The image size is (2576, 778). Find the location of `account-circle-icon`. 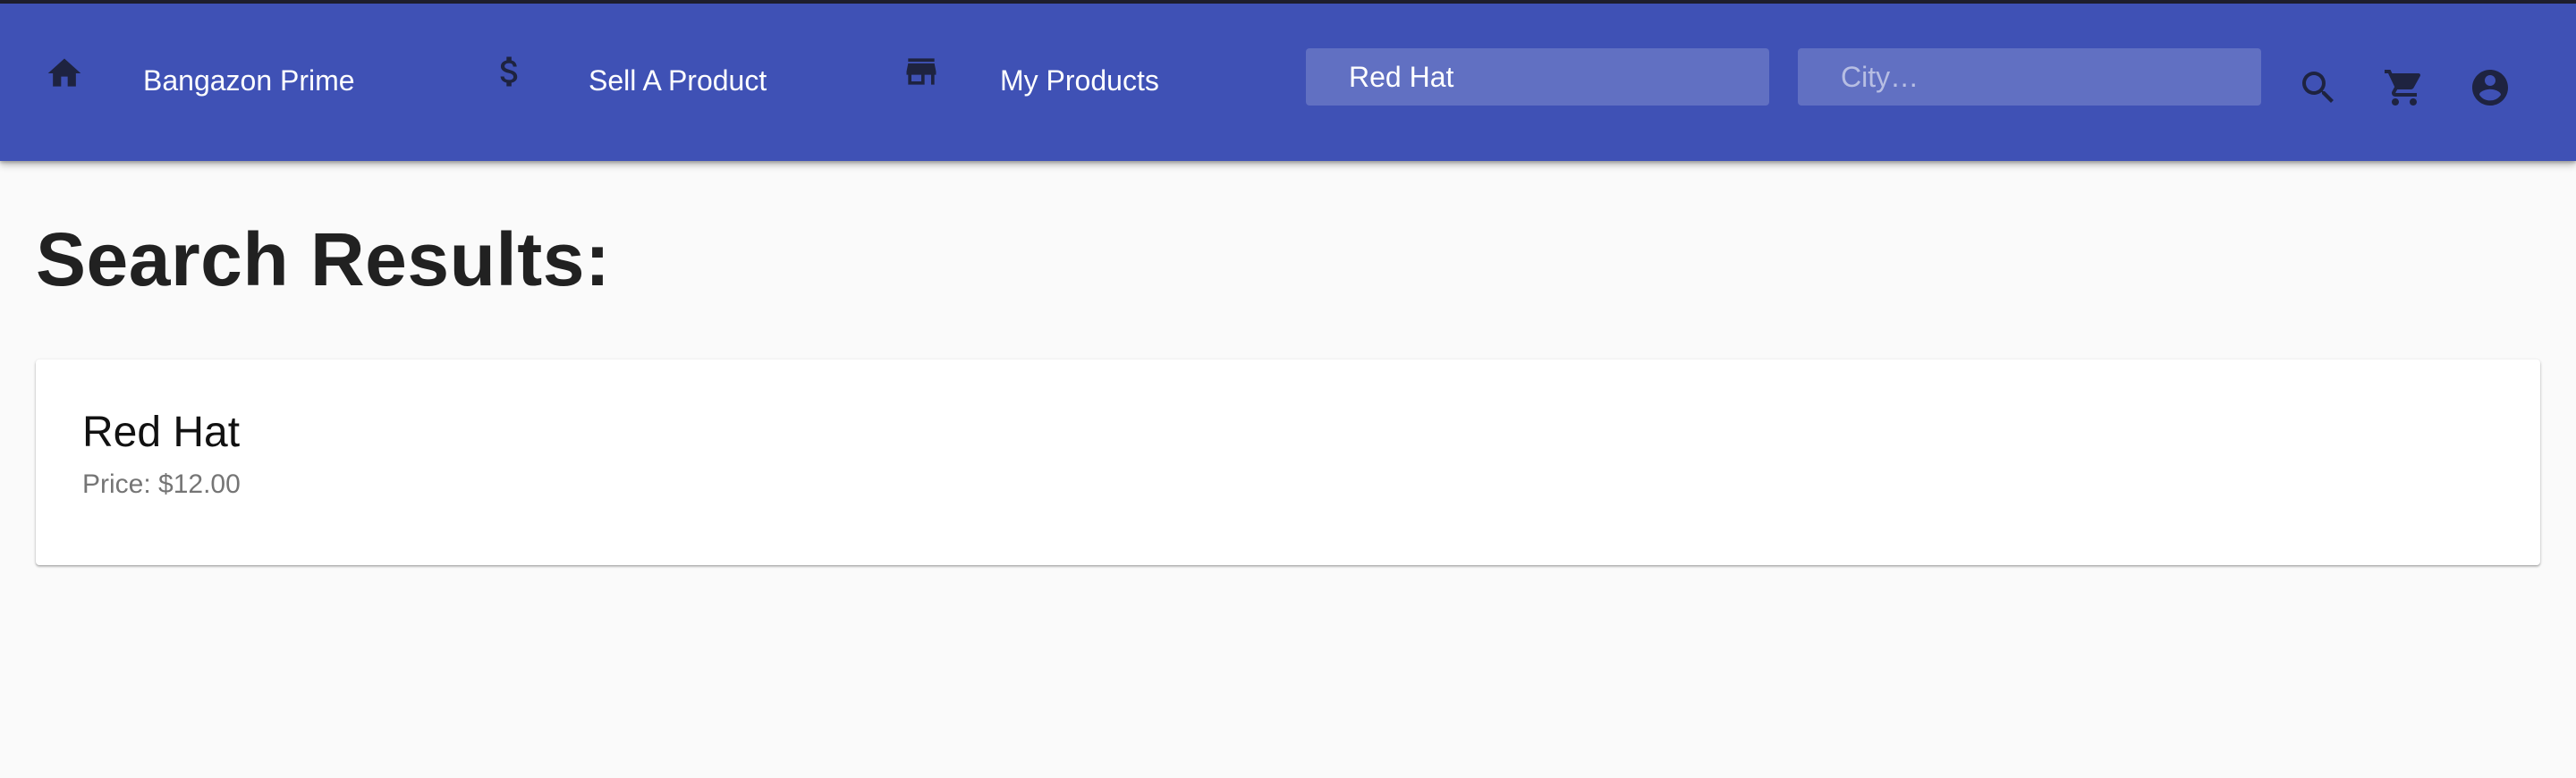

account-circle-icon is located at coordinates (2490, 87).